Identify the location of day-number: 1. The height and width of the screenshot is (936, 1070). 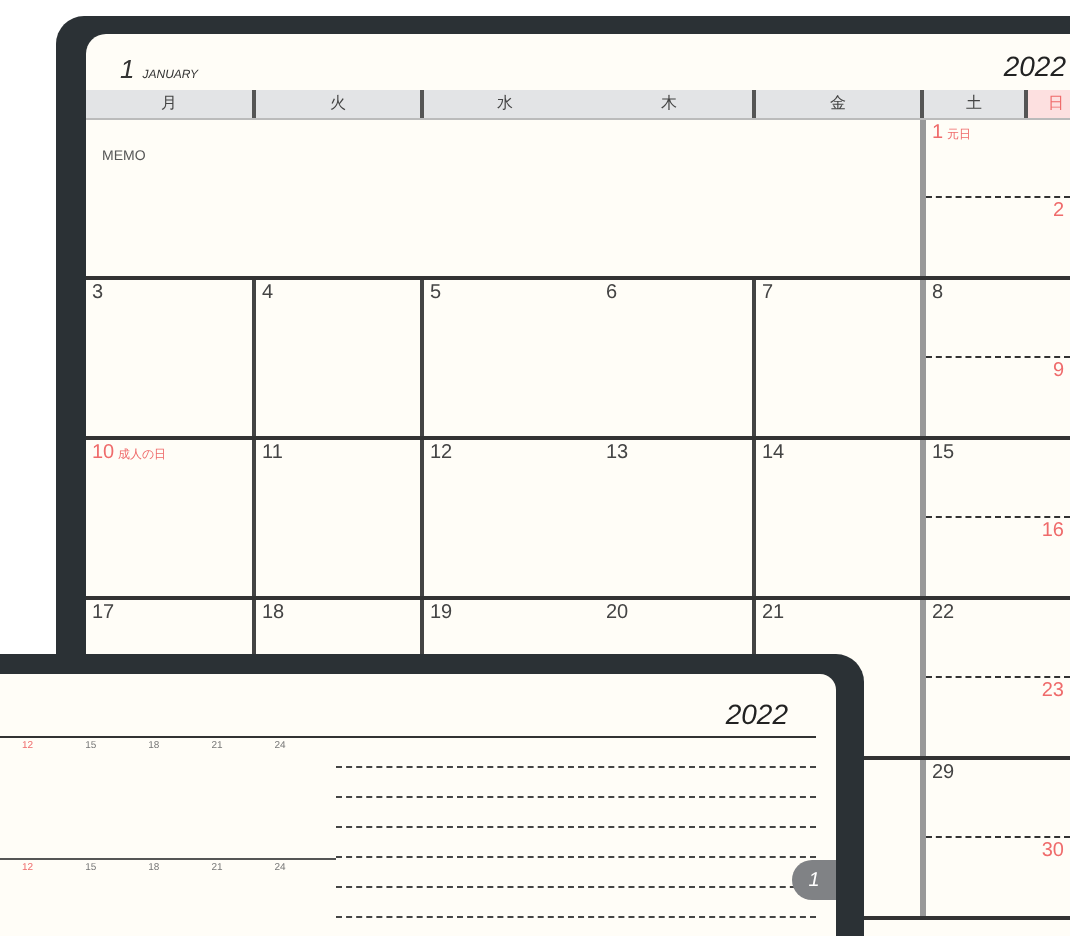
(938, 134).